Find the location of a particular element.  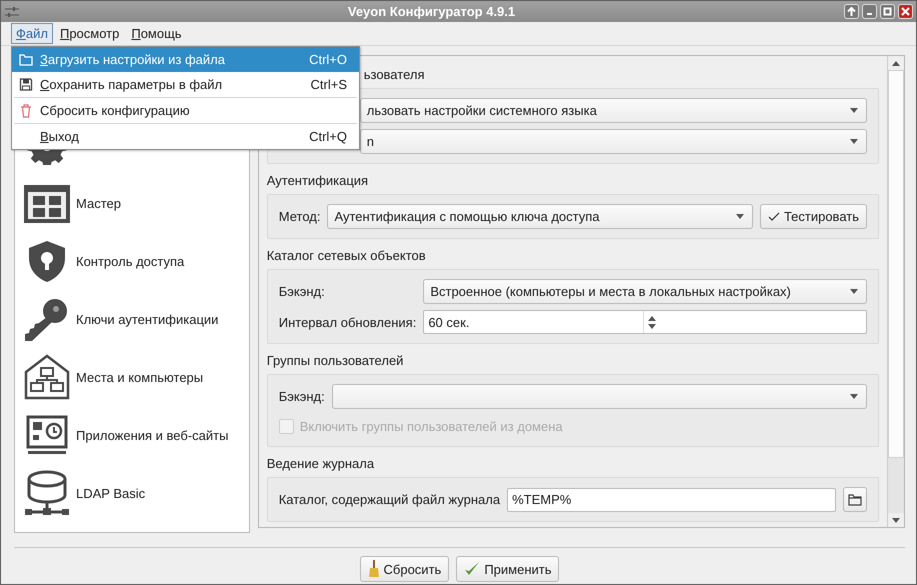

close-icon is located at coordinates (905, 11).